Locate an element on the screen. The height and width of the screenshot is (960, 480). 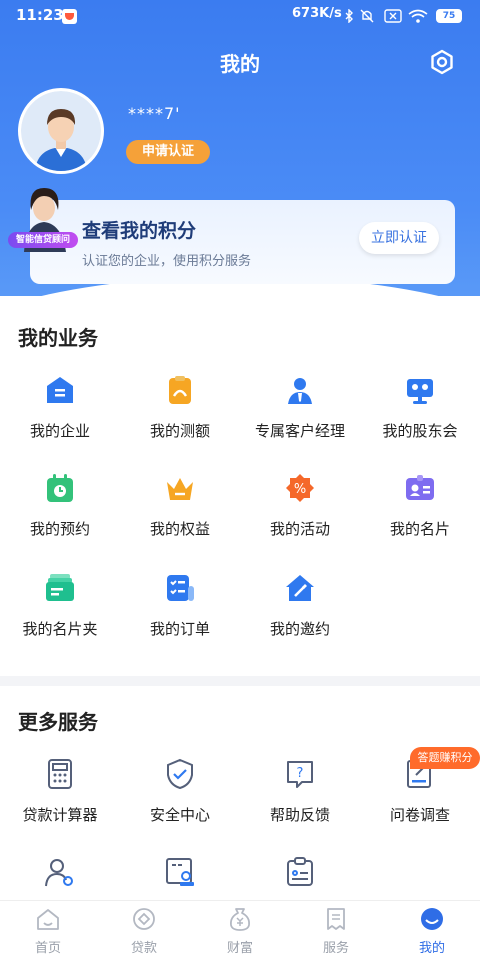
avatar is located at coordinates (61, 131).